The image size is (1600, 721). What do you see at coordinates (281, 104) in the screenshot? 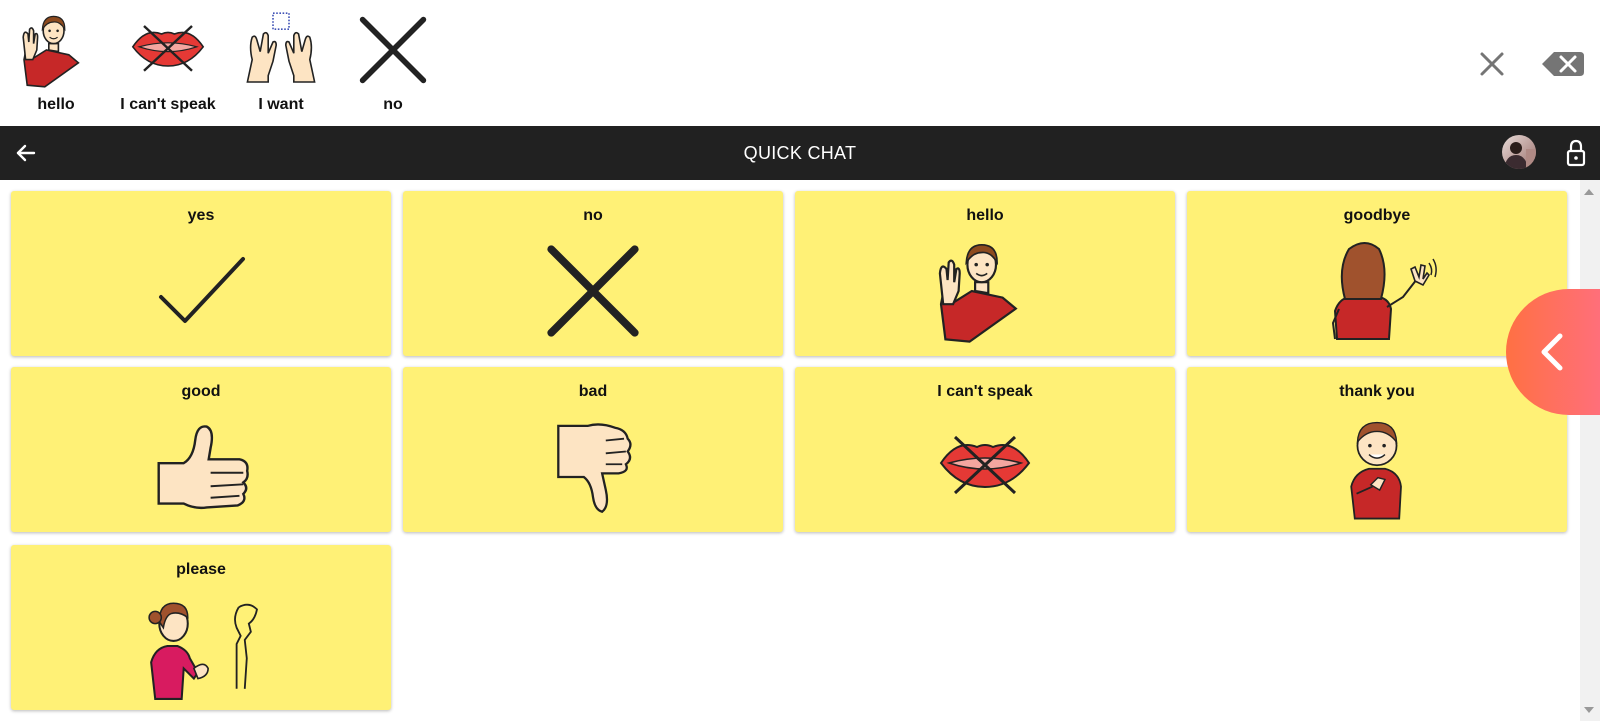
I see `output-item-label: I want` at bounding box center [281, 104].